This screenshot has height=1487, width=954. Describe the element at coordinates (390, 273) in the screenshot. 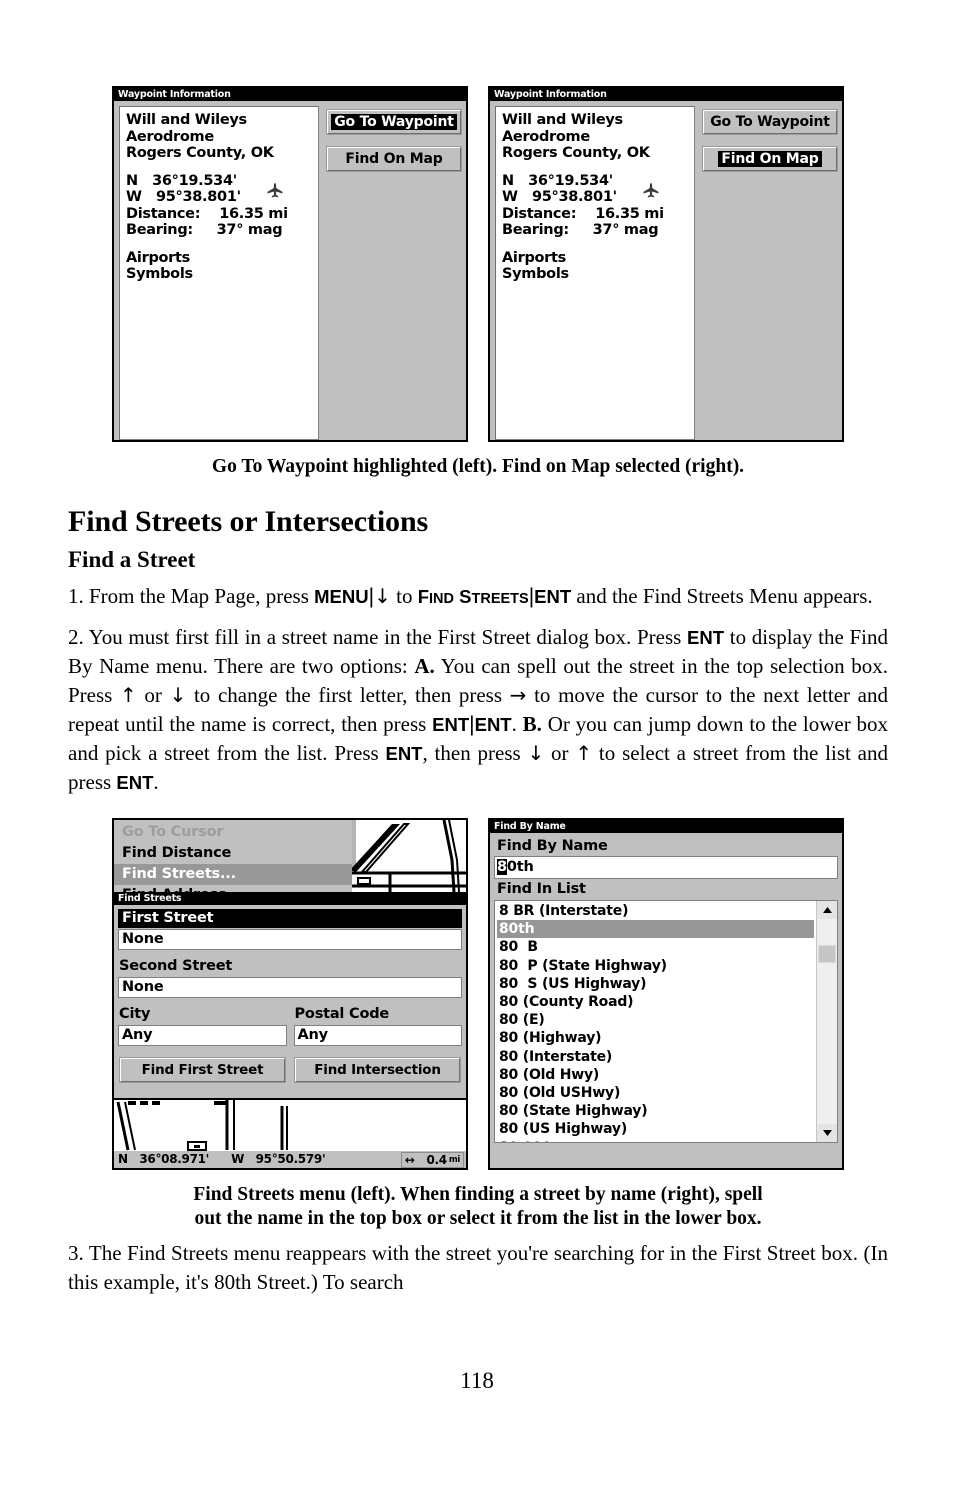

I see `waypoint-left-buttons: Go To Waypoint Find On Map` at that location.